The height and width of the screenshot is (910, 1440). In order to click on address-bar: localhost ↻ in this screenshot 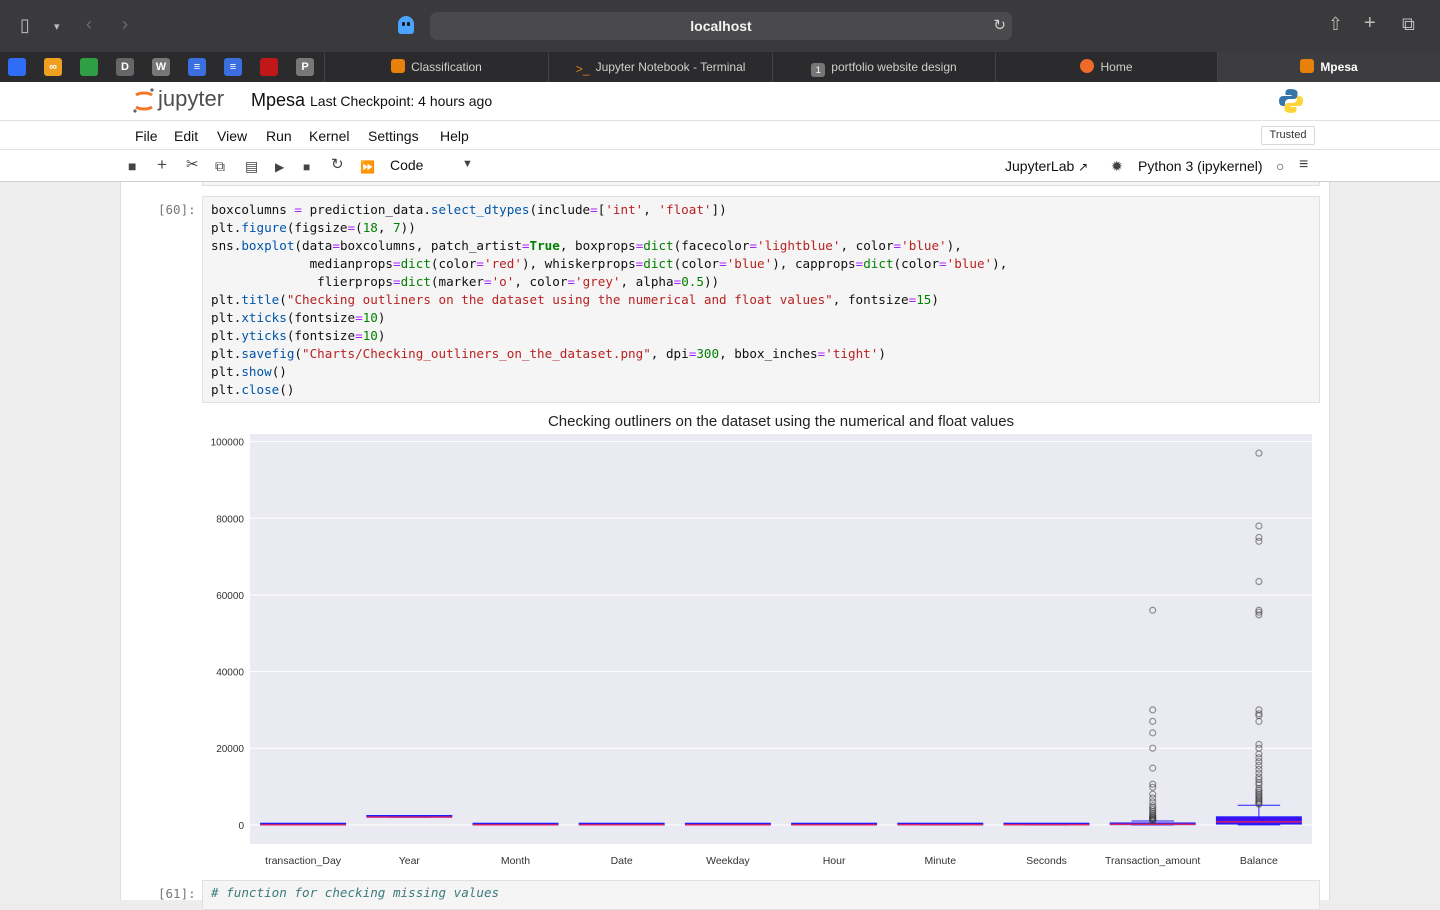, I will do `click(721, 26)`.